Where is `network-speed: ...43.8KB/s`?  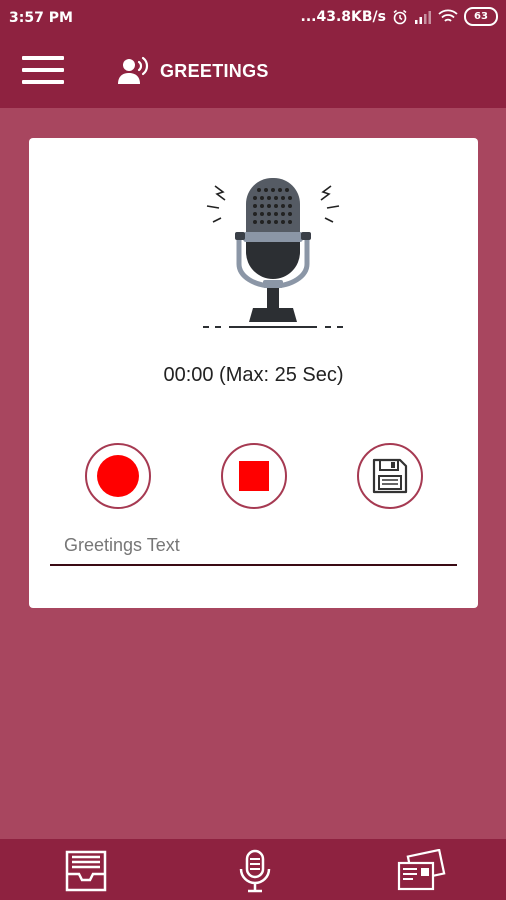 network-speed: ...43.8KB/s is located at coordinates (343, 16).